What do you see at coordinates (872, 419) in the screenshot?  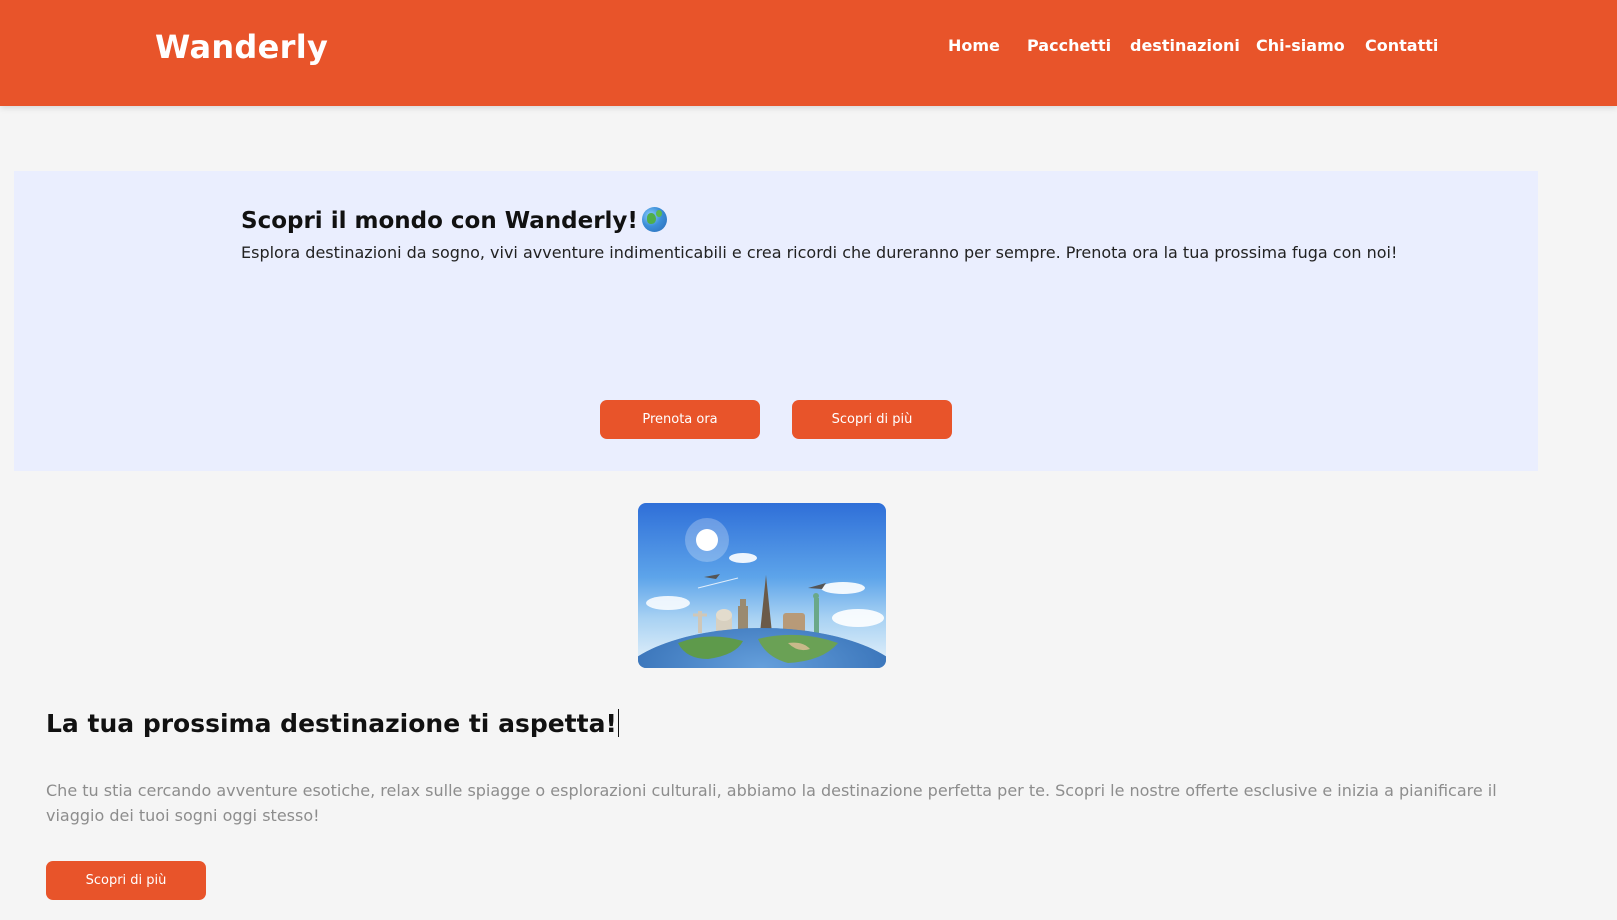 I see `learn-more-button: Scopri di più` at bounding box center [872, 419].